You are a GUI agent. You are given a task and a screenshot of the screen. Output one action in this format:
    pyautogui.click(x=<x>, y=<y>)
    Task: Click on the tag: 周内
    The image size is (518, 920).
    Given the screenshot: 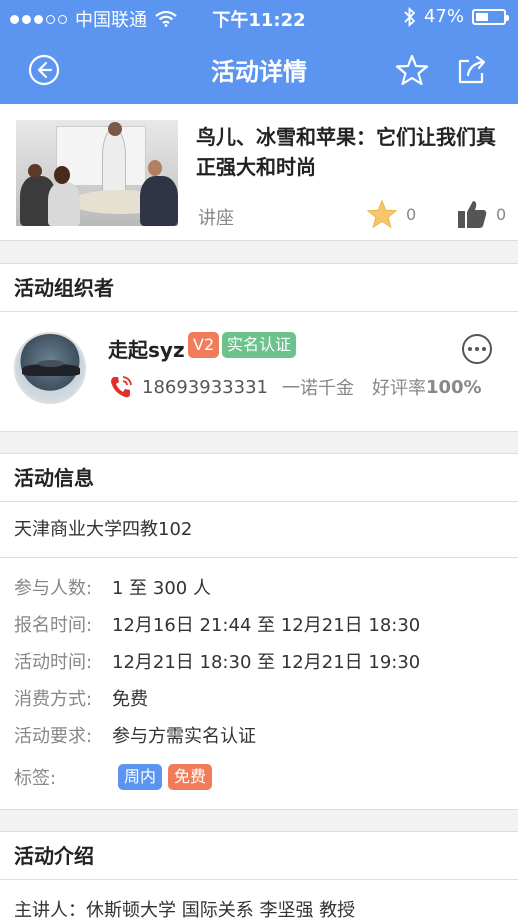 What is the action you would take?
    pyautogui.click(x=140, y=777)
    